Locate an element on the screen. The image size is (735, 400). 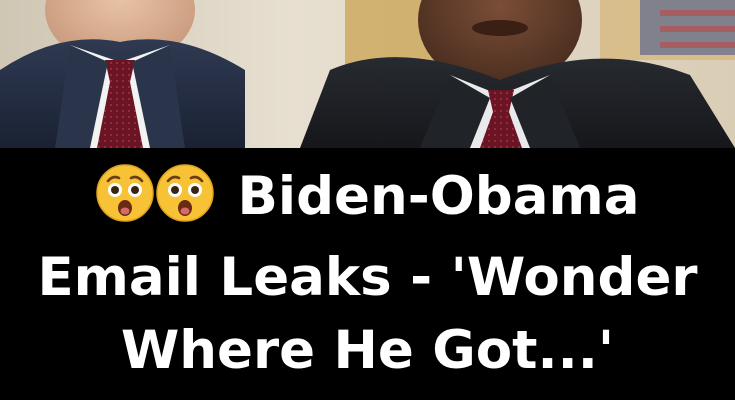
headline-line-3: Where He Got...' is located at coordinates (367, 350).